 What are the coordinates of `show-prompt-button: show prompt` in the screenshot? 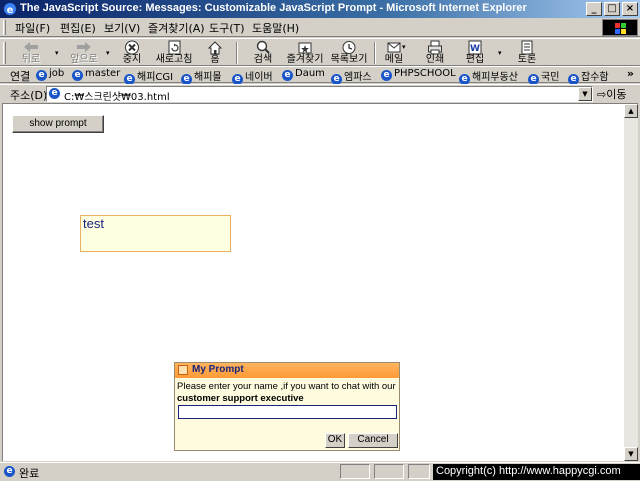 It's located at (58, 124).